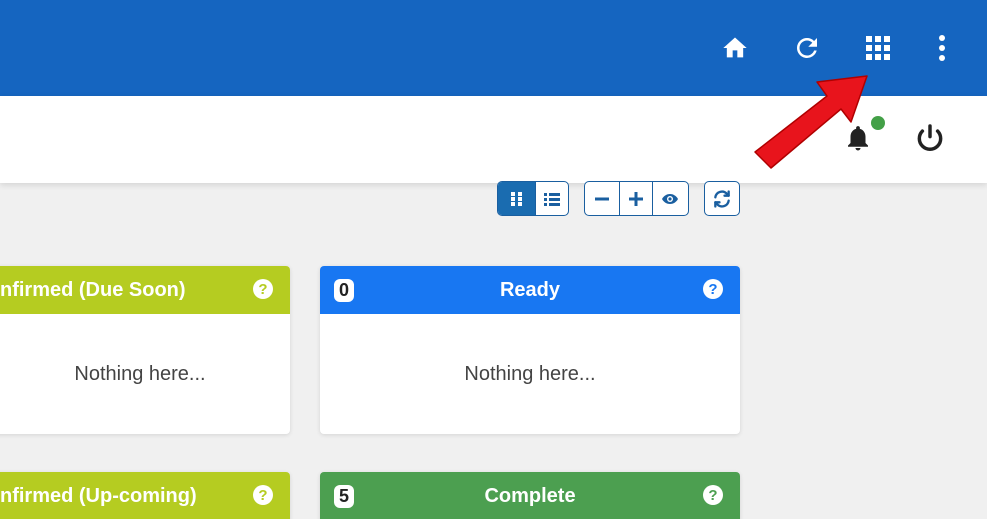  I want to click on card-title: Ready, so click(530, 289).